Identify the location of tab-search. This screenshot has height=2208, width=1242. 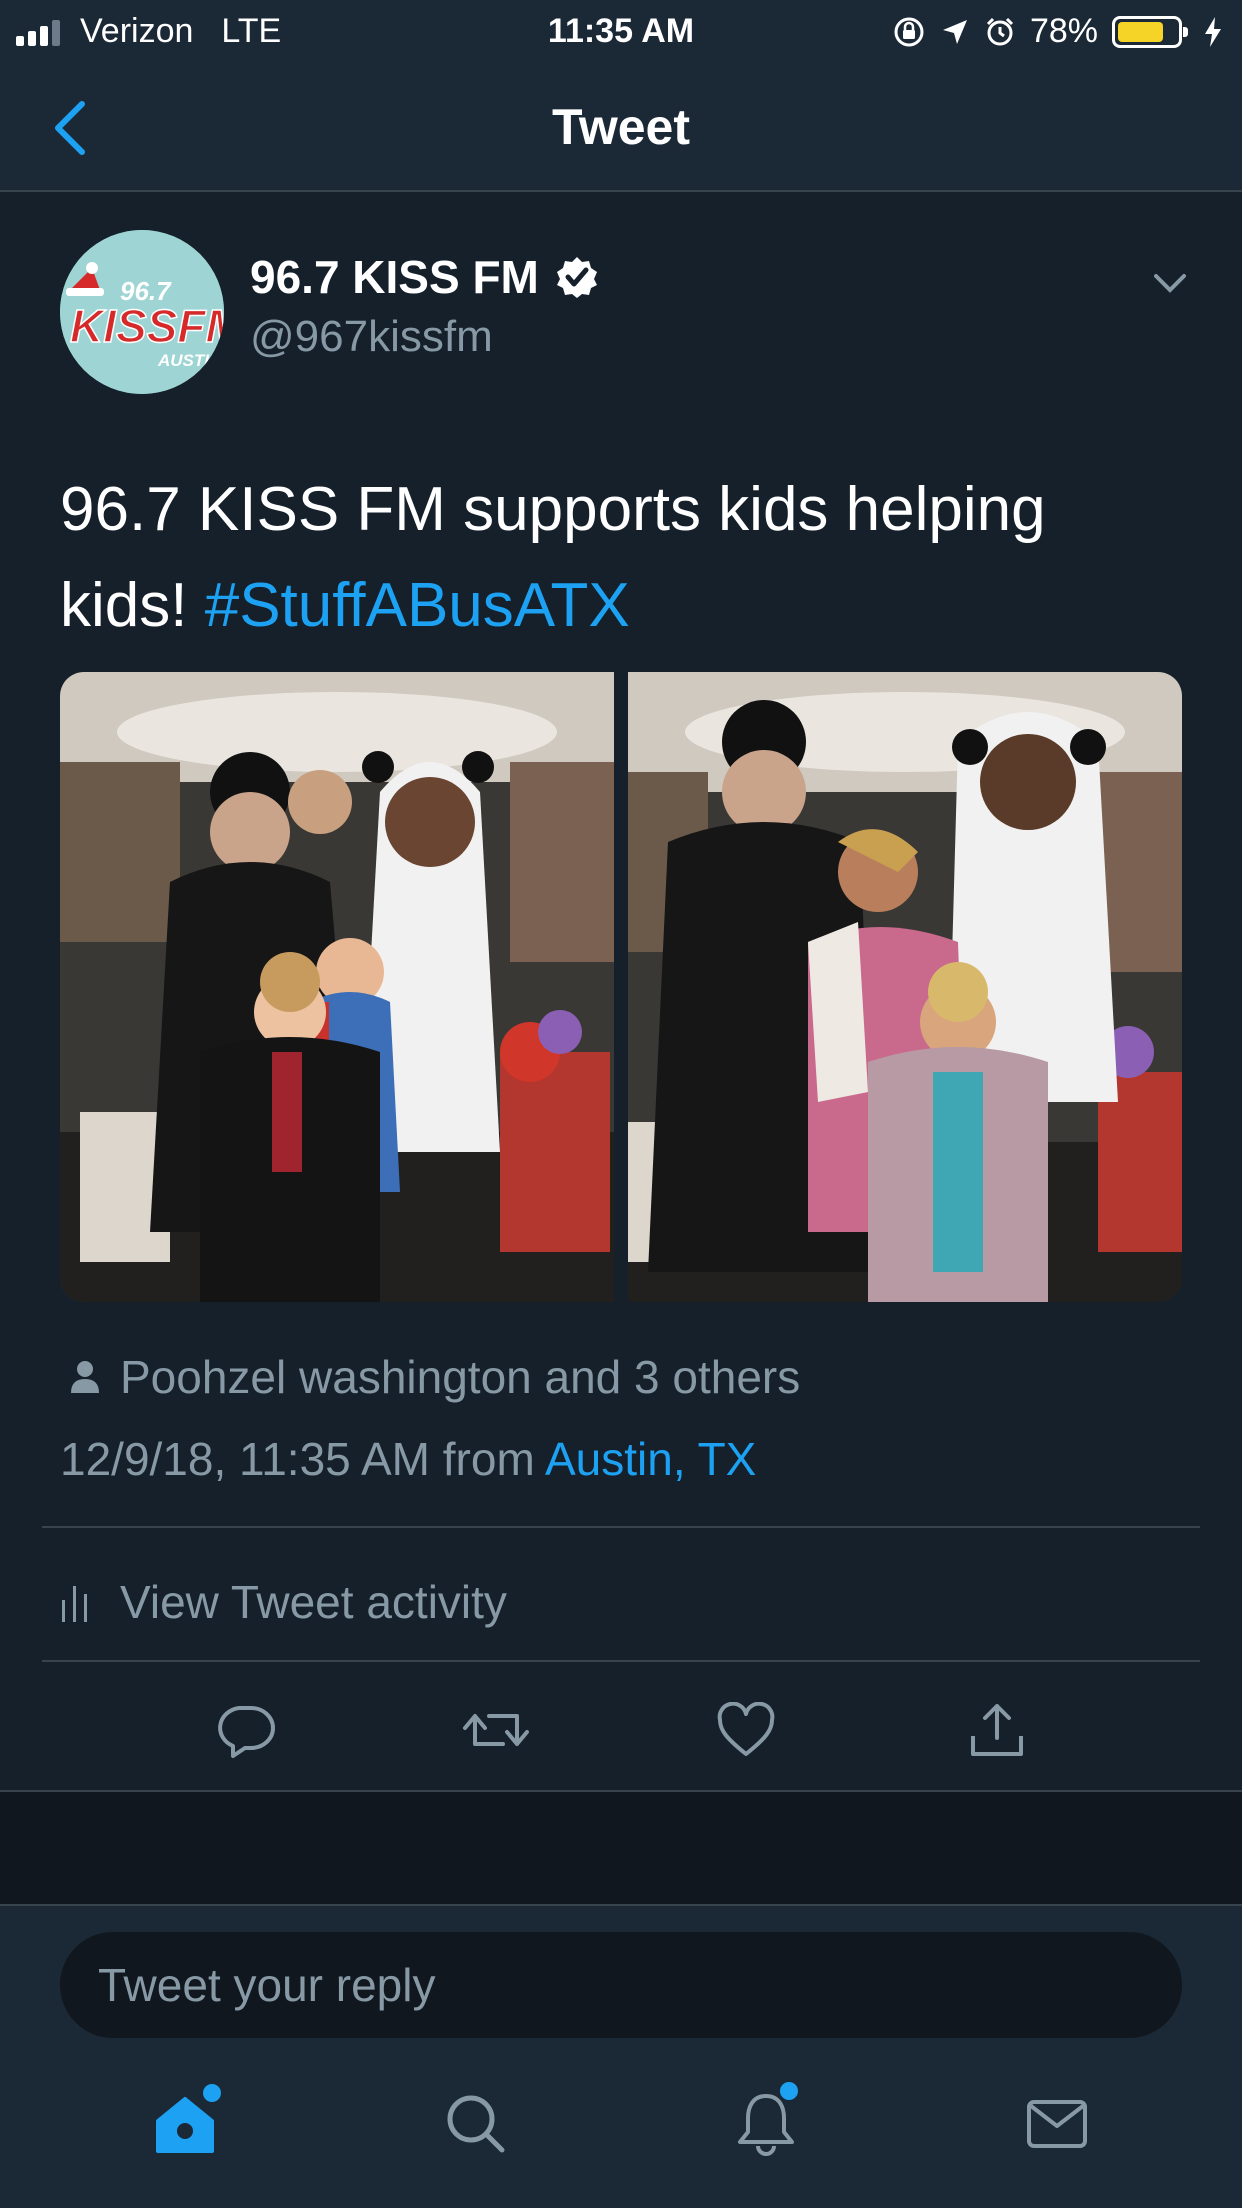
(476, 2124).